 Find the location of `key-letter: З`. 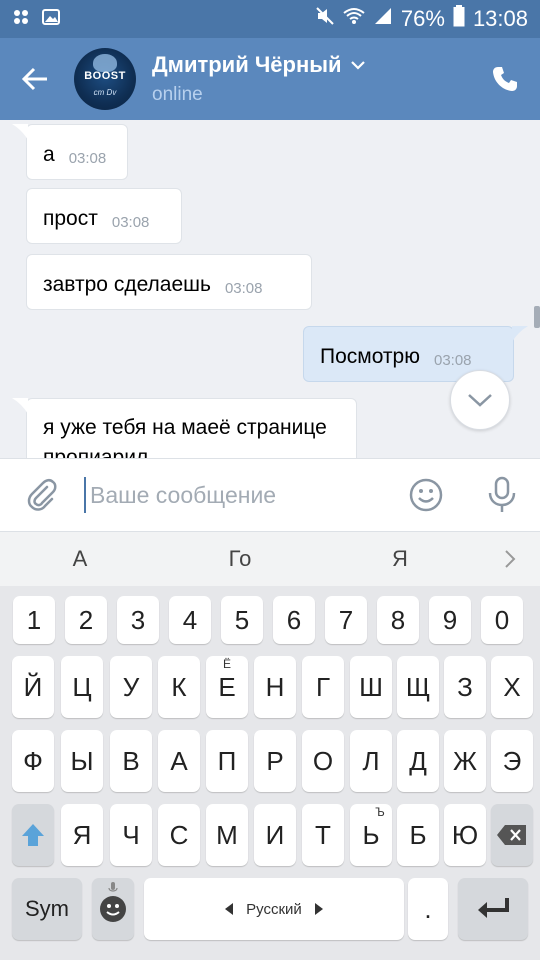

key-letter: З is located at coordinates (465, 687).